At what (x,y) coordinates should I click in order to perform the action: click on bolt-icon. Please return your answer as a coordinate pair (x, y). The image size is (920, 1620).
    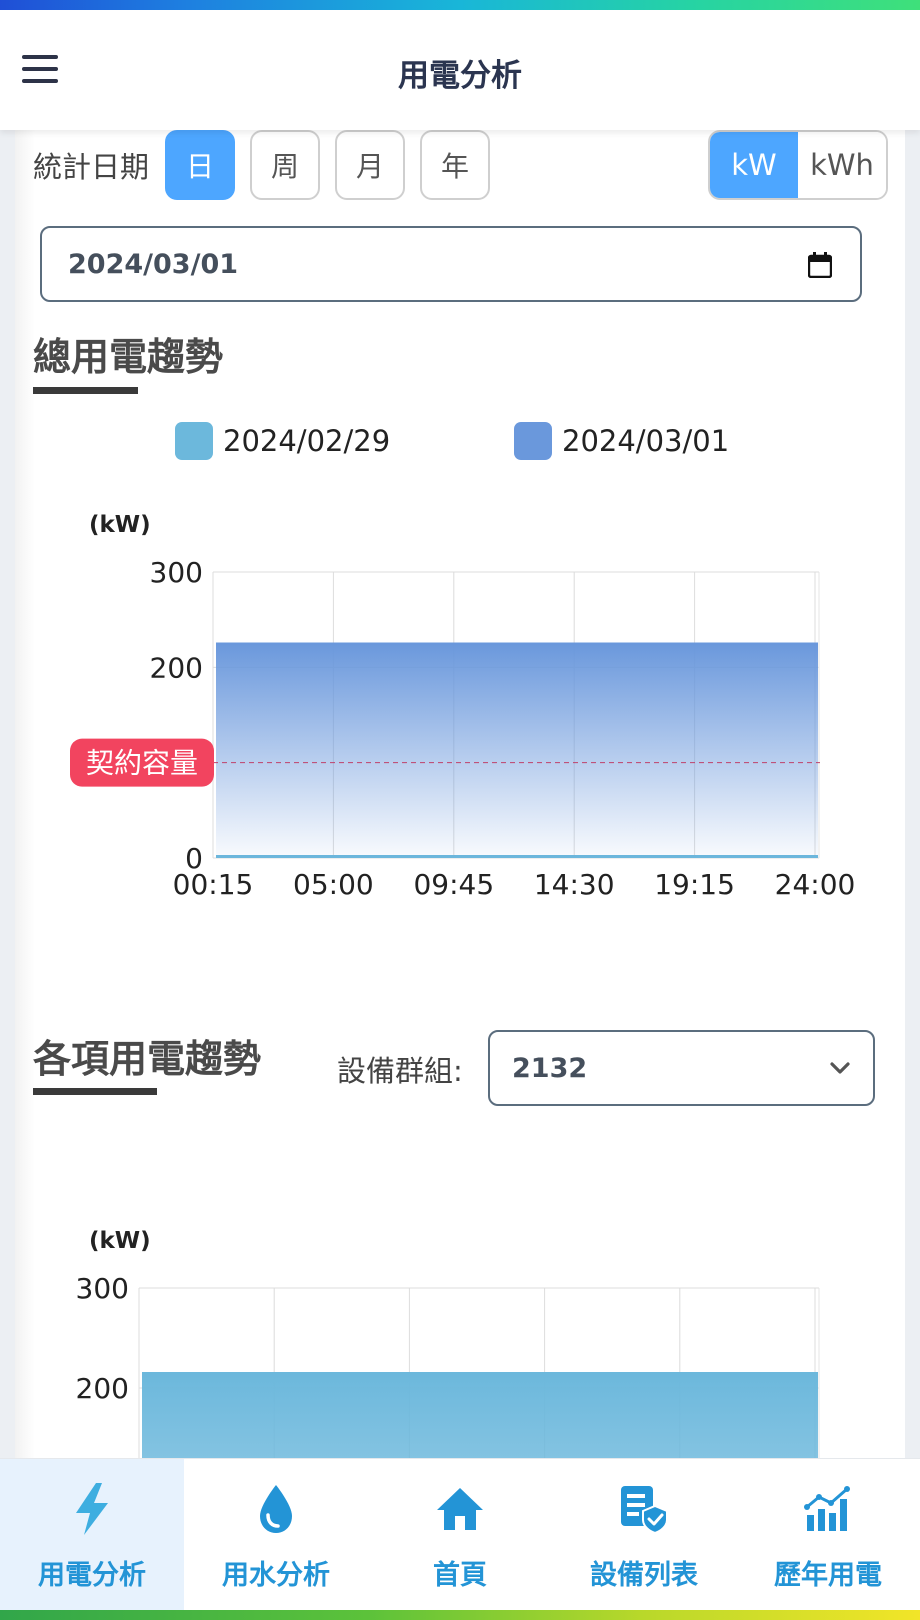
    Looking at the image, I should click on (92, 1509).